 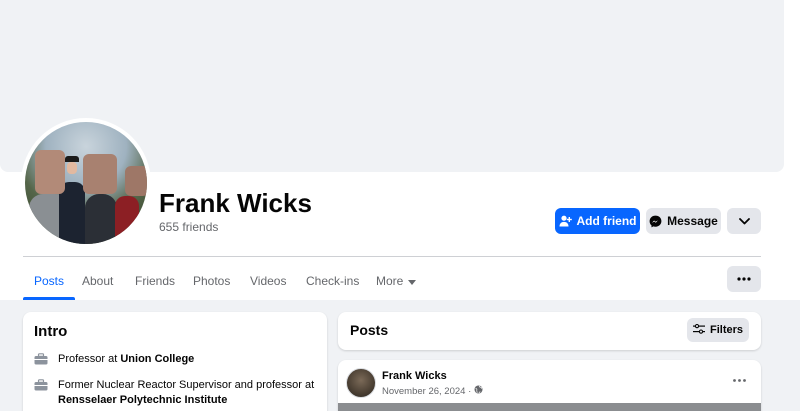 What do you see at coordinates (726, 330) in the screenshot?
I see `filters-label: Filters` at bounding box center [726, 330].